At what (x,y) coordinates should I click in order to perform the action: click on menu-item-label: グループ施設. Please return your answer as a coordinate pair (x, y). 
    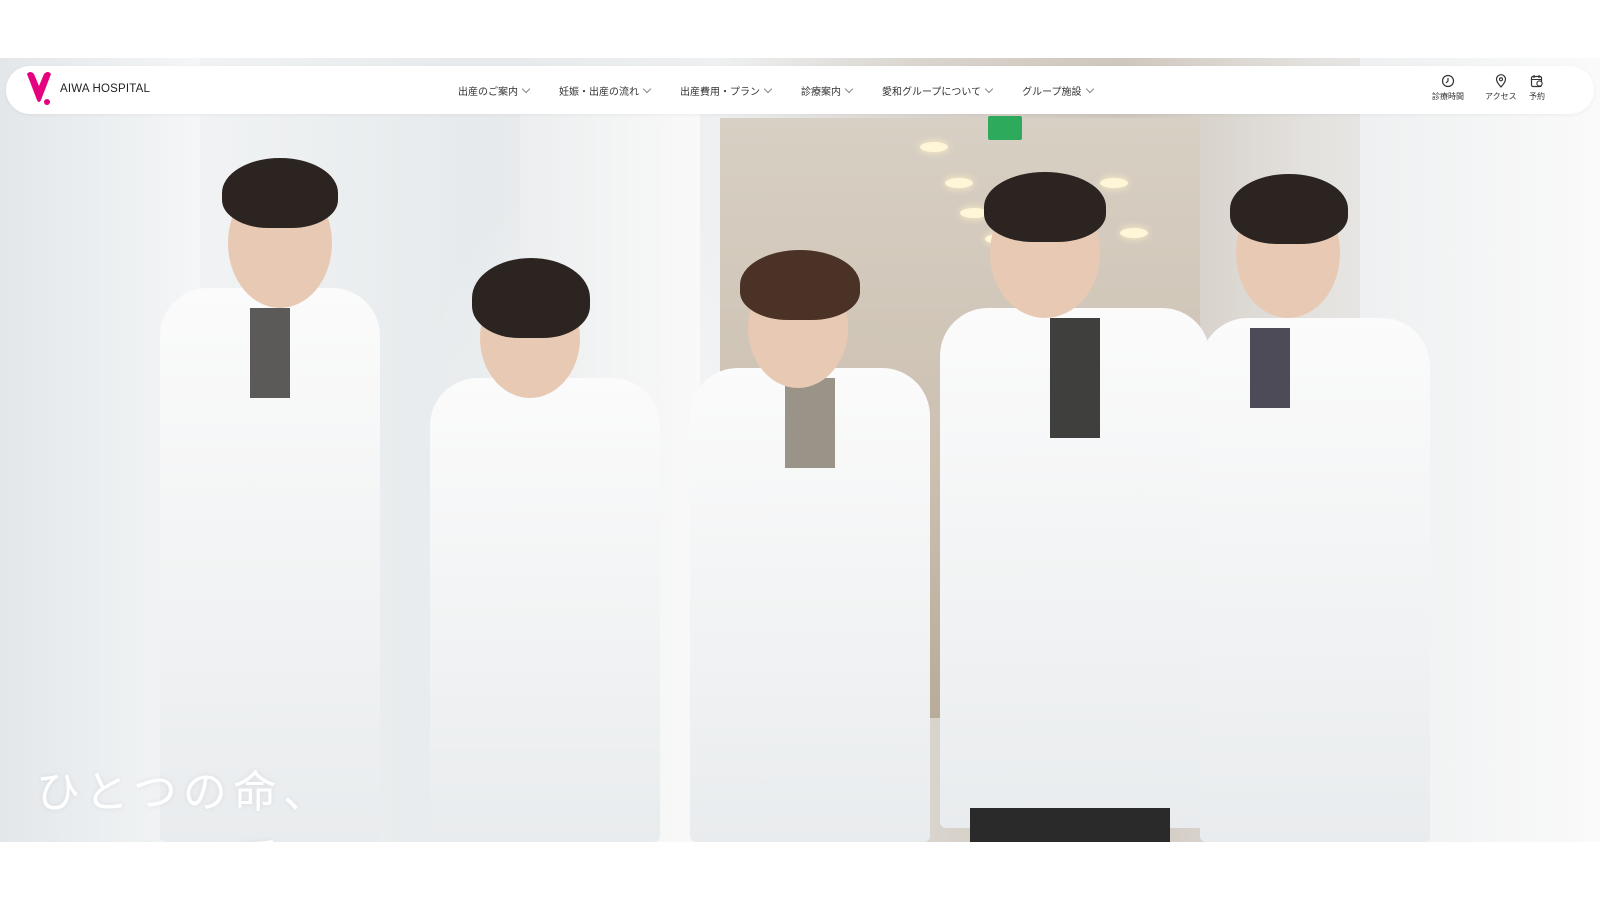
    Looking at the image, I should click on (1052, 92).